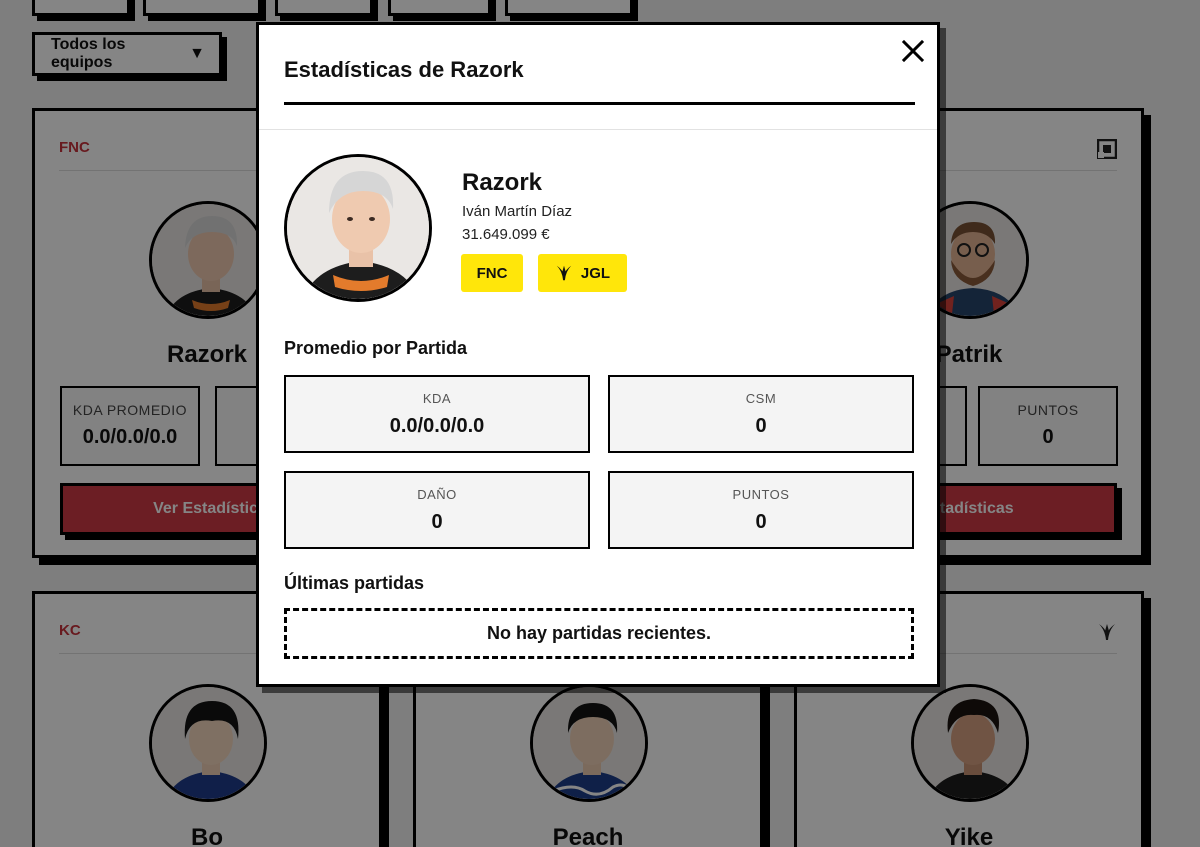  What do you see at coordinates (598, 129) in the screenshot?
I see `divider` at bounding box center [598, 129].